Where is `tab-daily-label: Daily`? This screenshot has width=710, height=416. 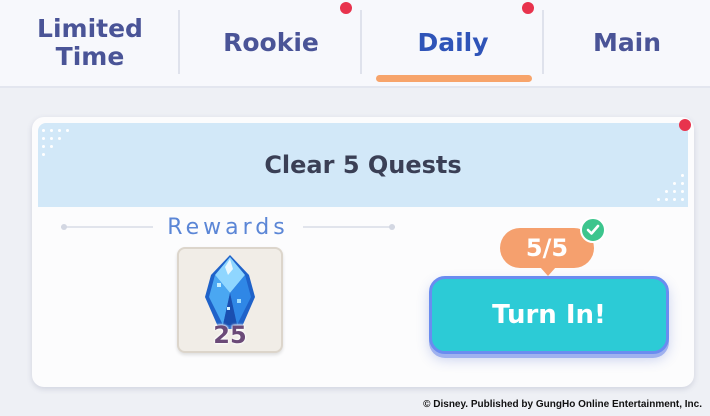 tab-daily-label: Daily is located at coordinates (453, 42).